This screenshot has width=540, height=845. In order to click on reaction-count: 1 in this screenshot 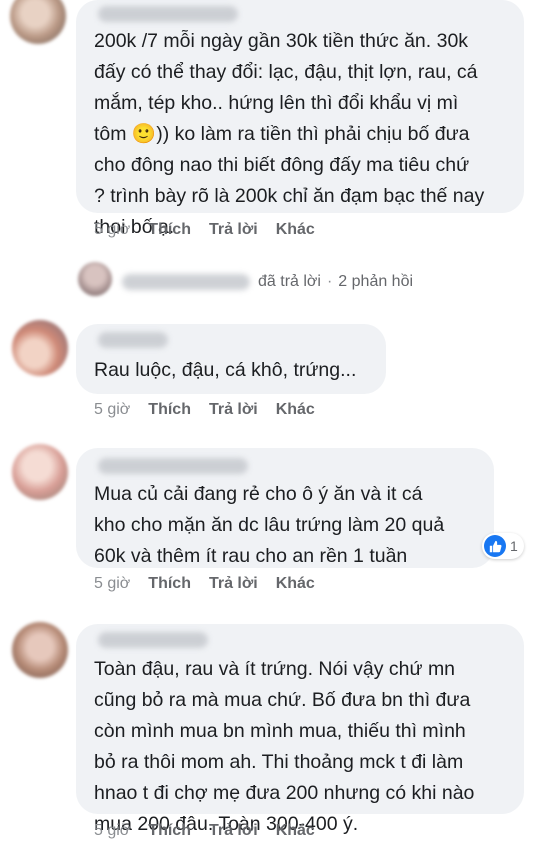, I will do `click(514, 546)`.